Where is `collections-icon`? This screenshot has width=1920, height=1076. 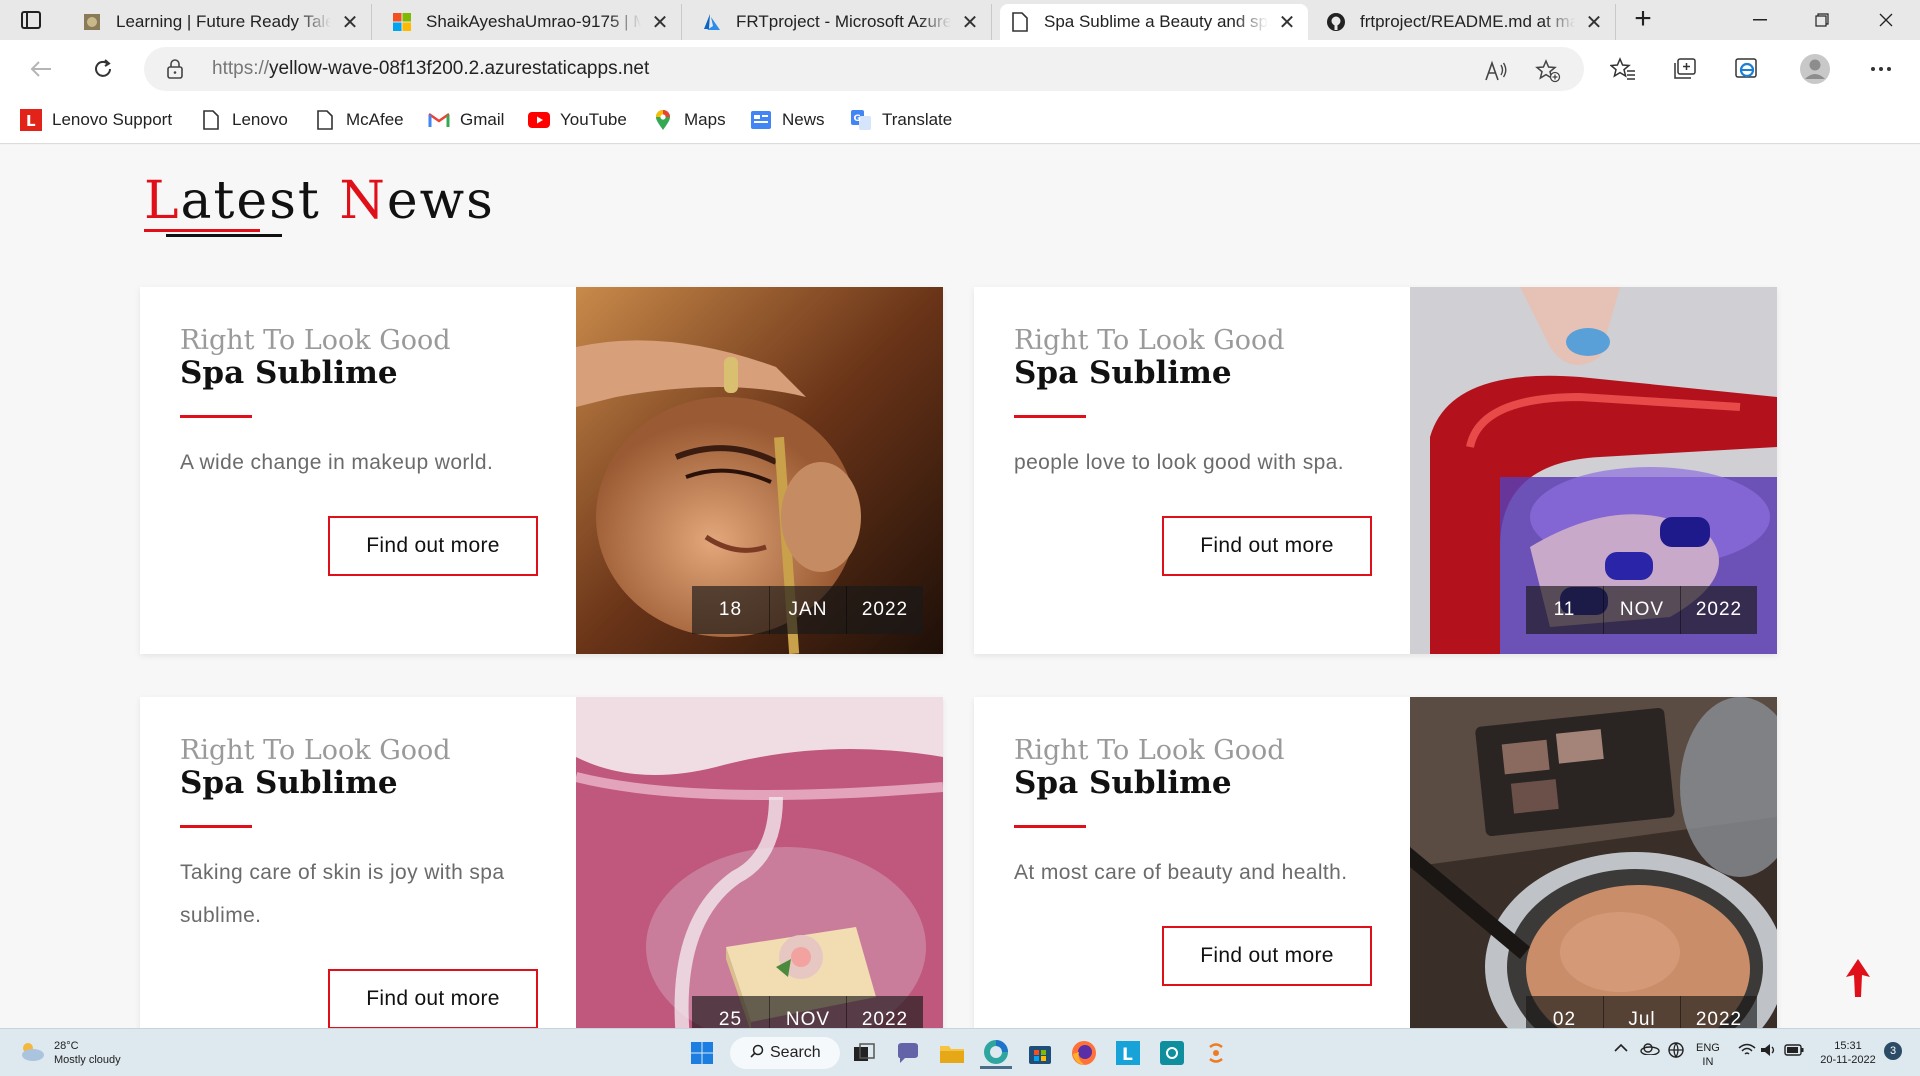 collections-icon is located at coordinates (1685, 69).